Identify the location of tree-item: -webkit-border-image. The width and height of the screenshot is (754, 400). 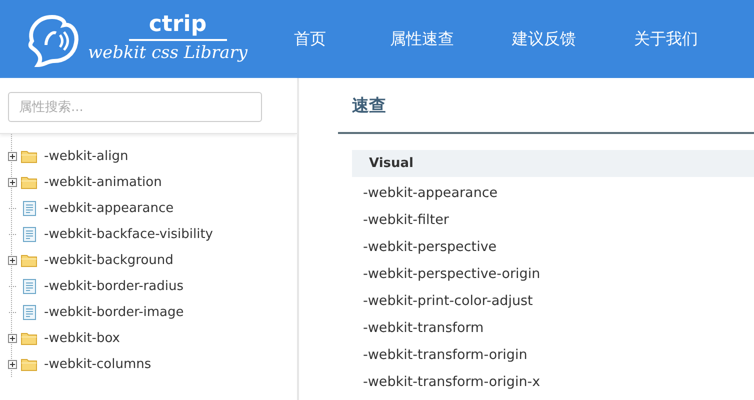
(114, 312).